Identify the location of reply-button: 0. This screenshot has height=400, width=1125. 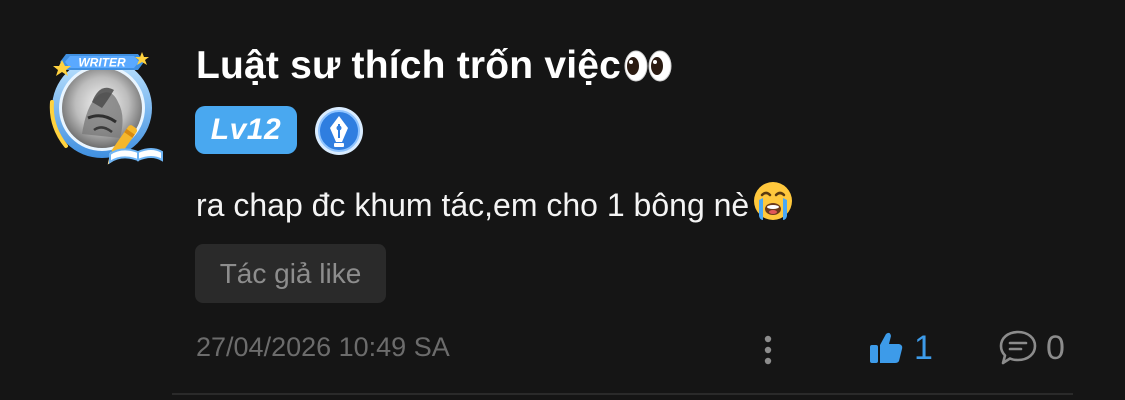
(1031, 348).